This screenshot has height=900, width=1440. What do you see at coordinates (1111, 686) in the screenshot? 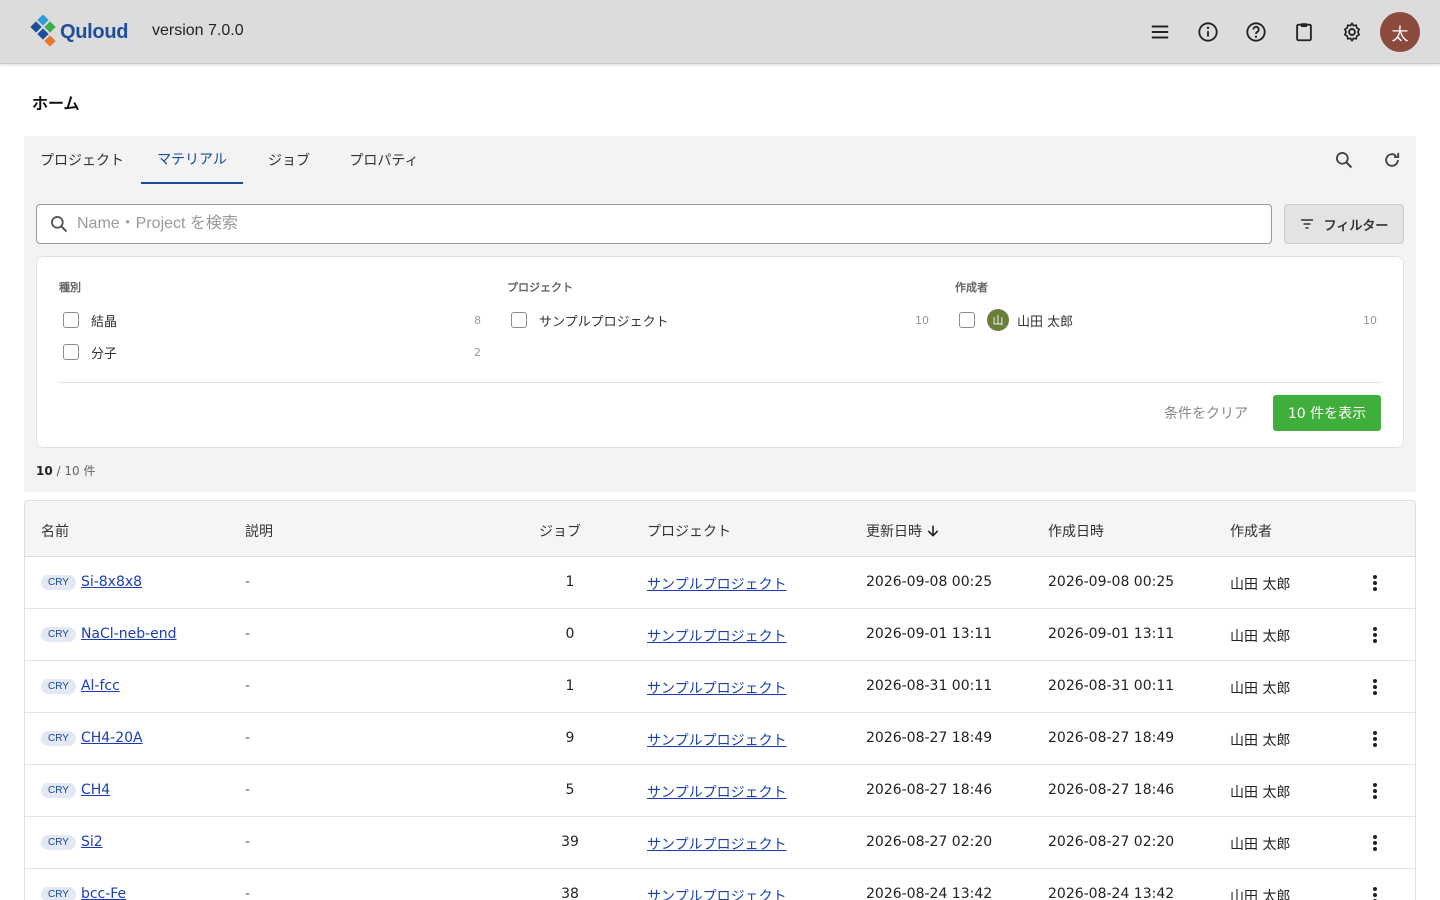
I see `created-cell: 2026-08-31 00:11` at bounding box center [1111, 686].